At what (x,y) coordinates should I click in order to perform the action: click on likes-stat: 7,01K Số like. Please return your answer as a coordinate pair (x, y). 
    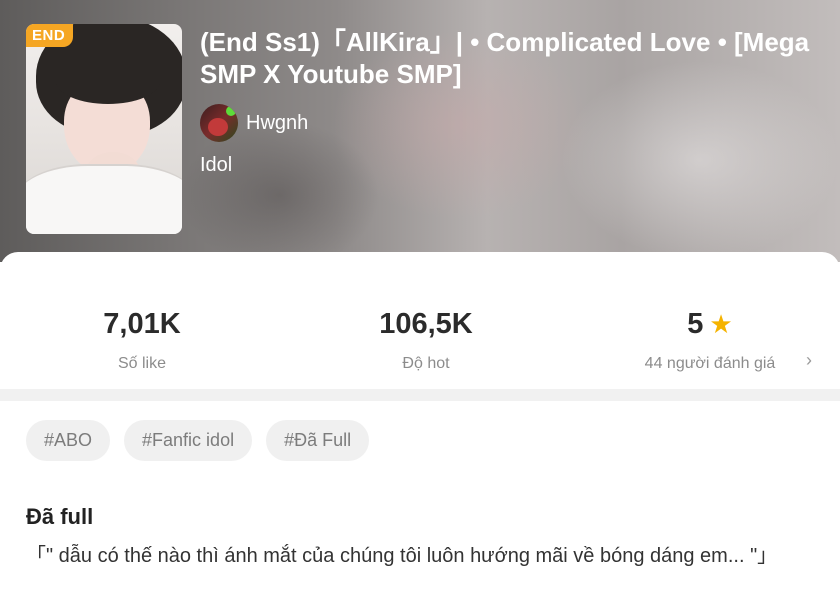
    Looking at the image, I should click on (142, 340).